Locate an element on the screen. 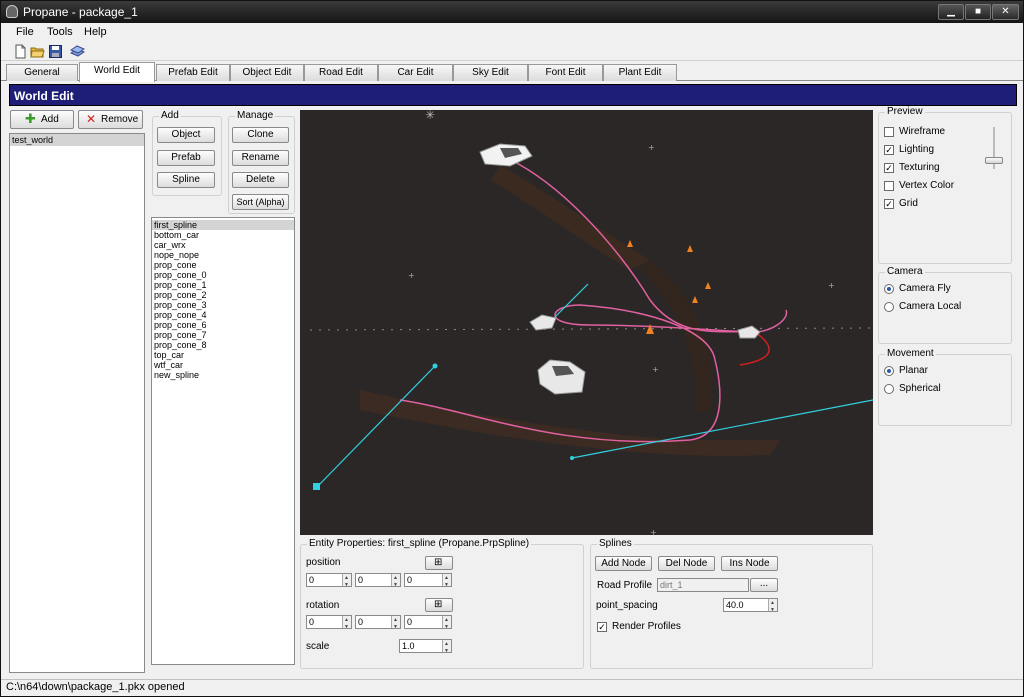  planar-label: Planar is located at coordinates (913, 370).